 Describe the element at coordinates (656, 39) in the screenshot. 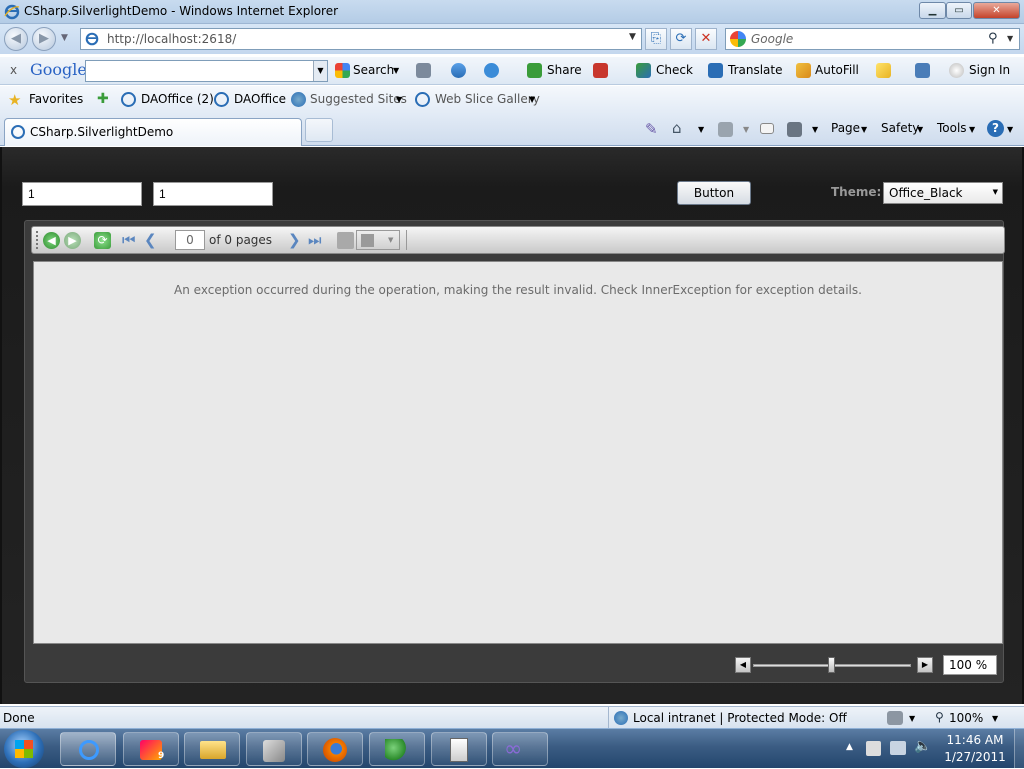

I see `compatibility-view-button: ⎘` at that location.